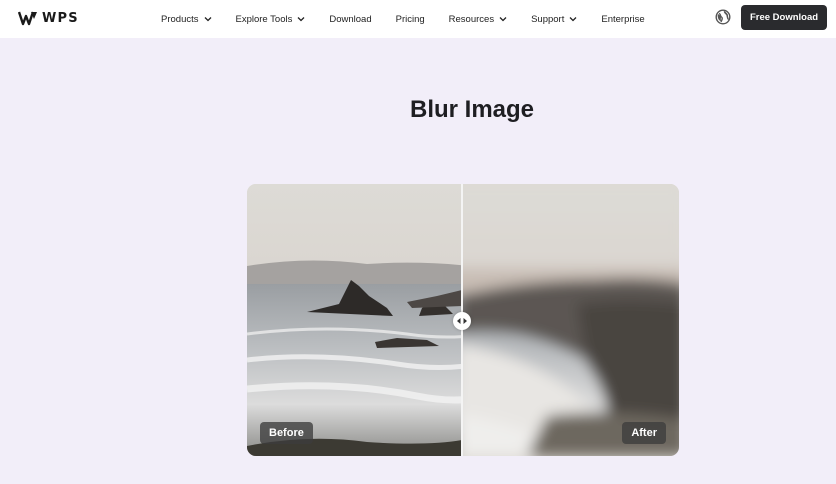 This screenshot has width=836, height=484. I want to click on nav-item-enterprise: Enterprise, so click(622, 19).